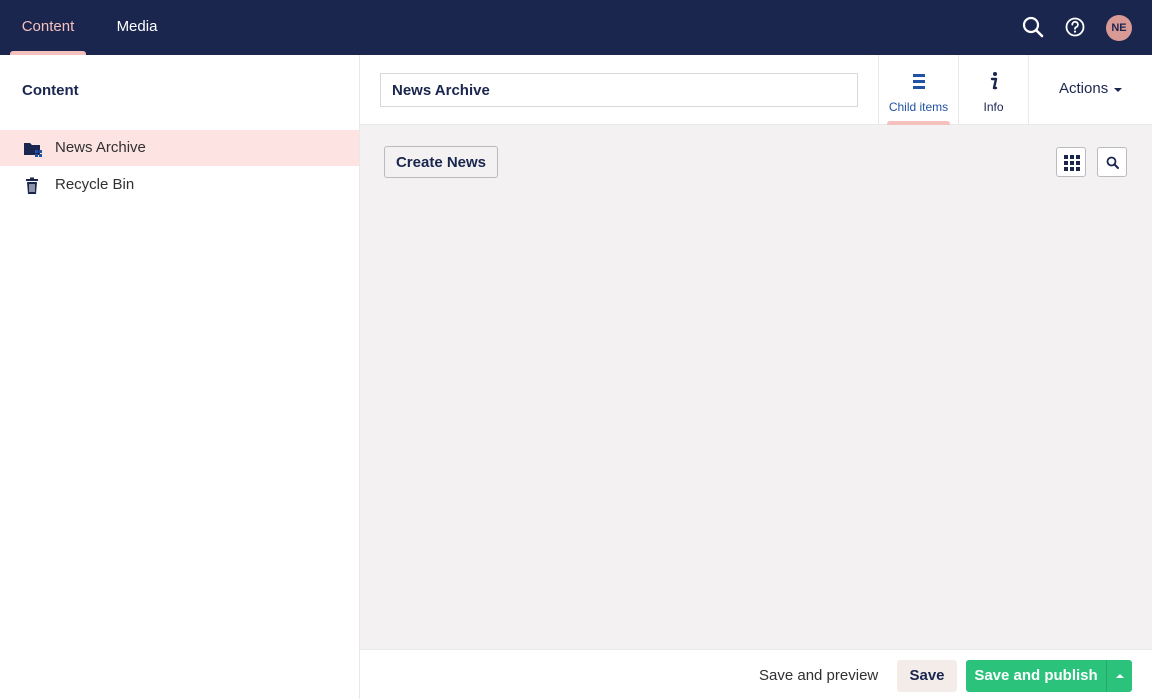  Describe the element at coordinates (1033, 27) in the screenshot. I see `search-icon` at that location.